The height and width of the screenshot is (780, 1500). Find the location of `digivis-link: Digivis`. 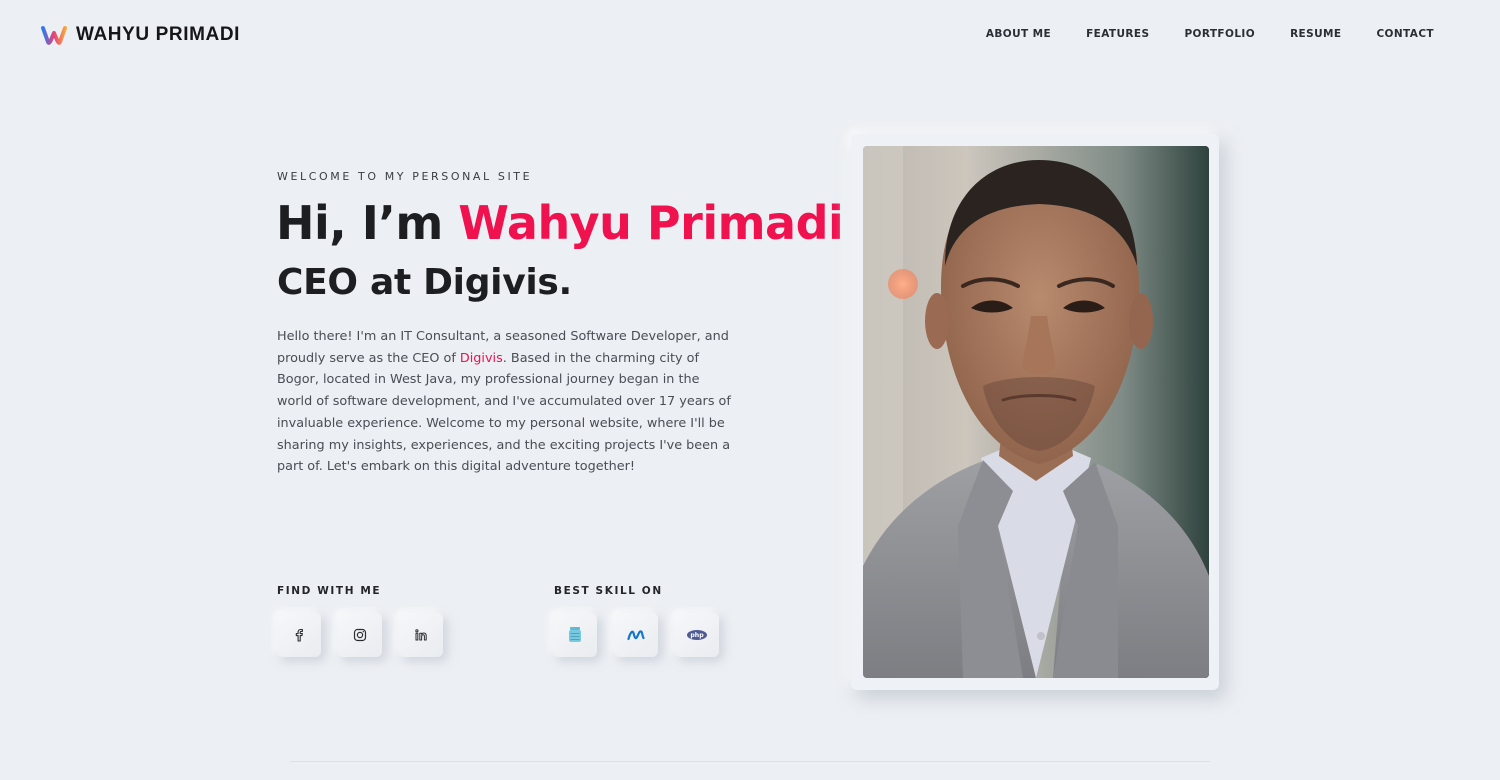

digivis-link: Digivis is located at coordinates (481, 358).